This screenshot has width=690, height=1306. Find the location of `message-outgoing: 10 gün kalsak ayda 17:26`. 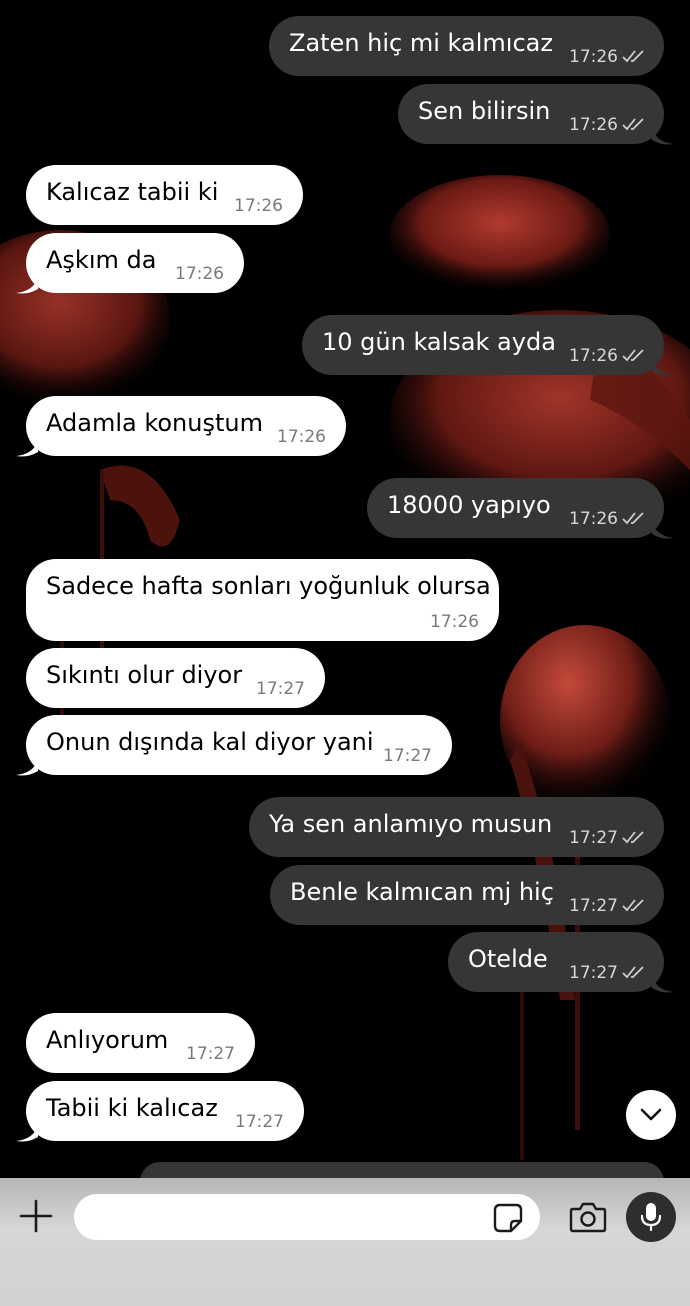

message-outgoing: 10 gün kalsak ayda 17:26 is located at coordinates (483, 345).